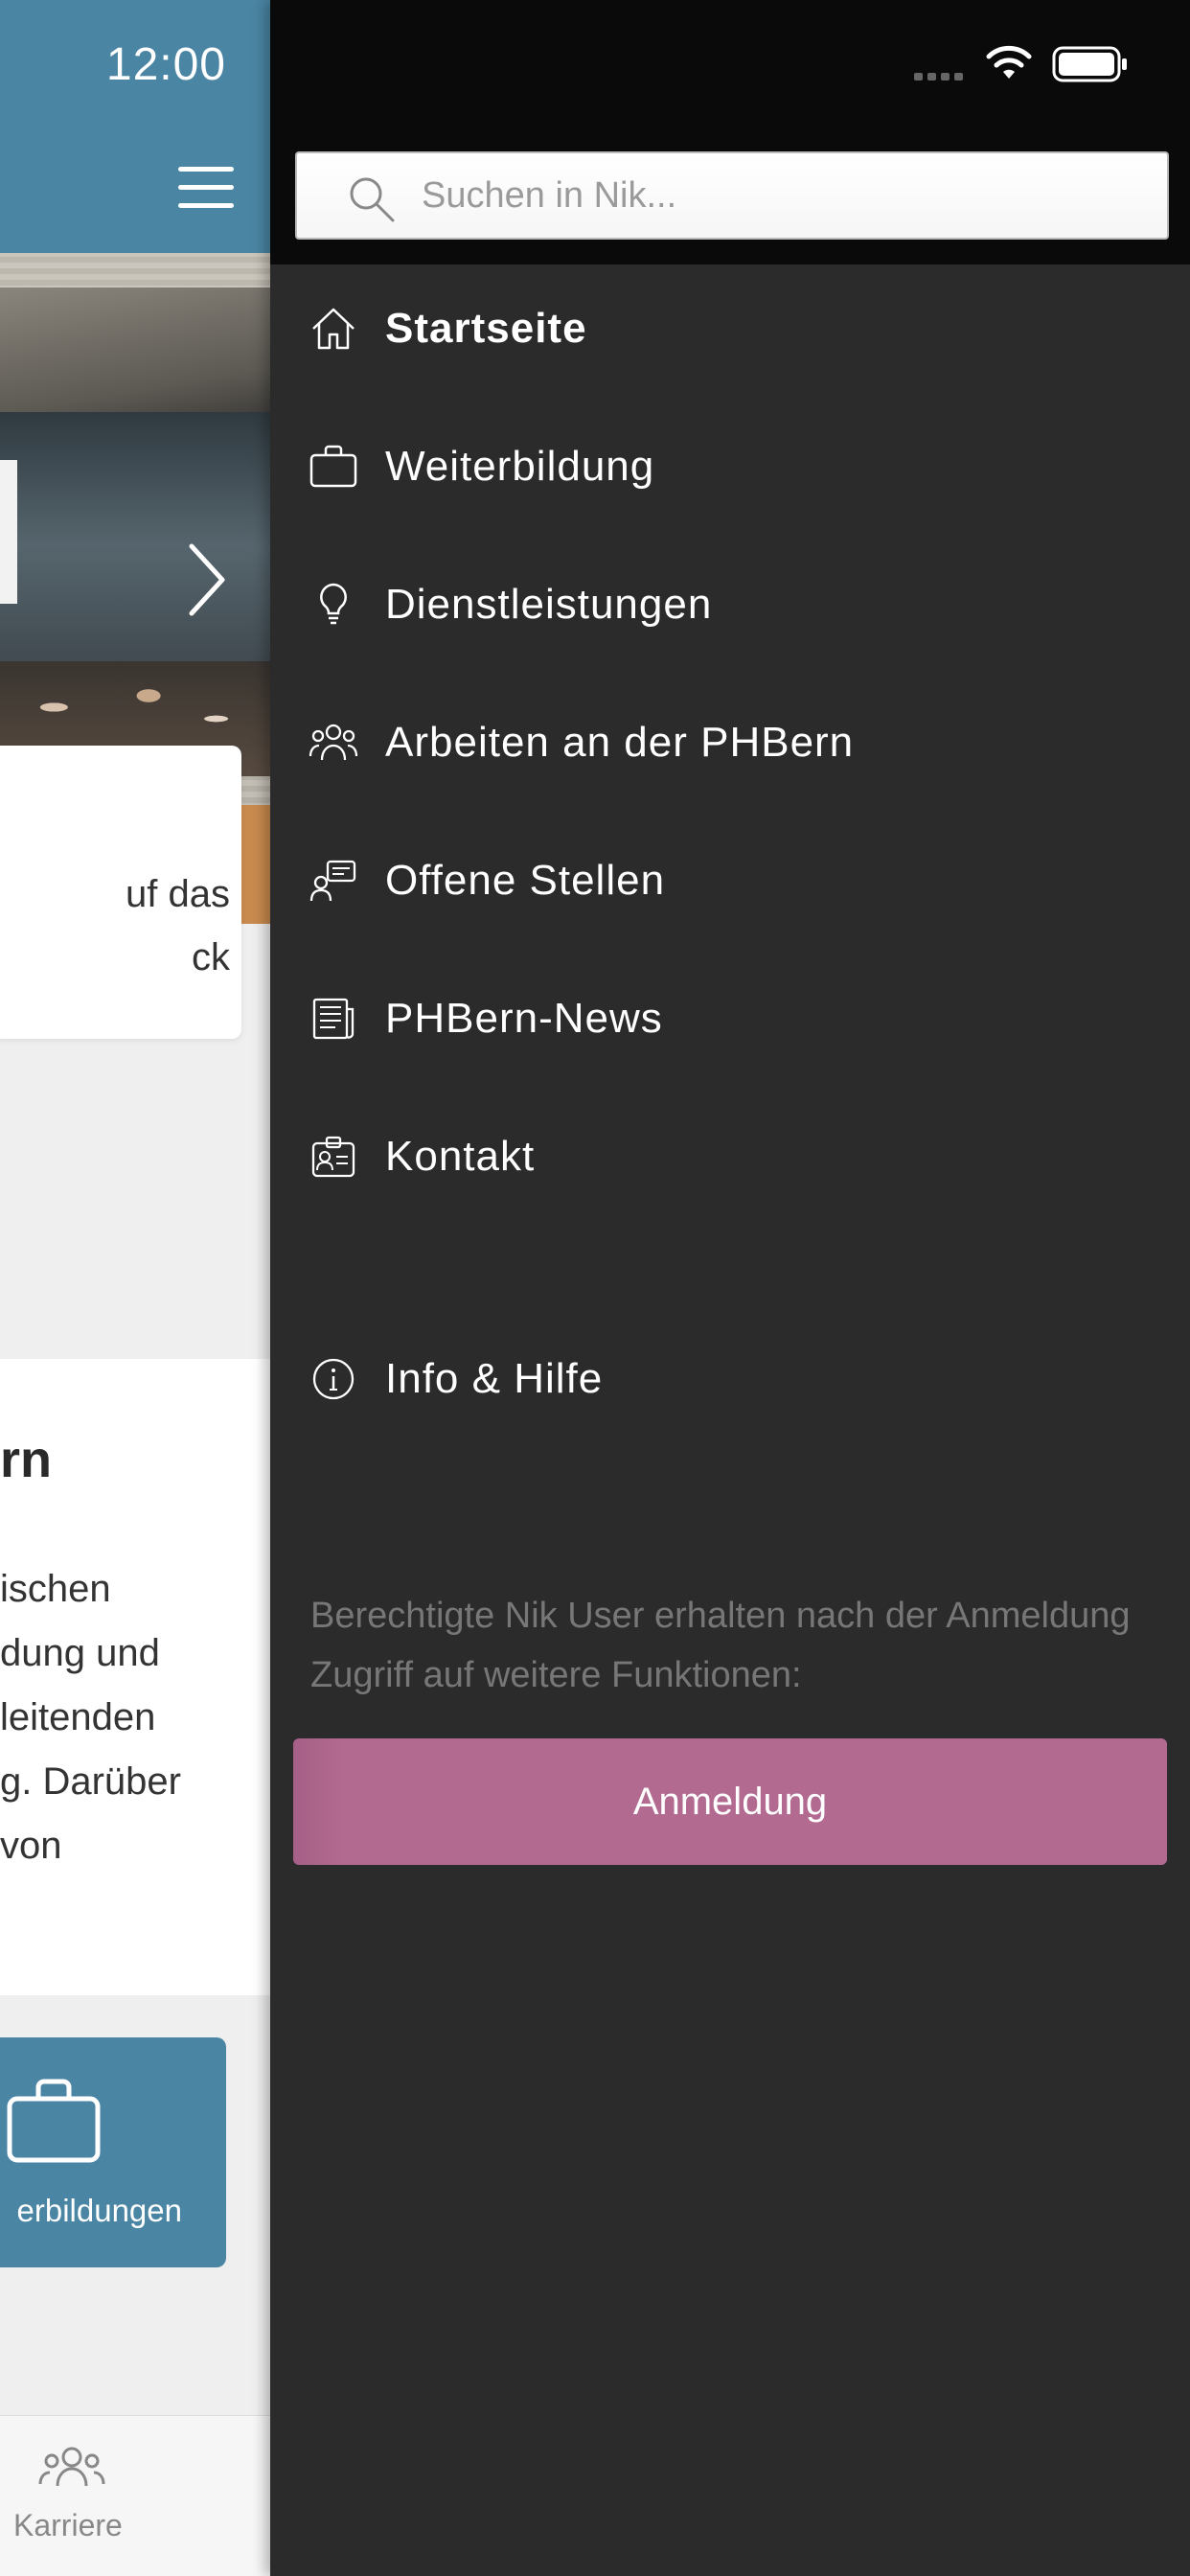  I want to click on job-chat-icon, so click(333, 881).